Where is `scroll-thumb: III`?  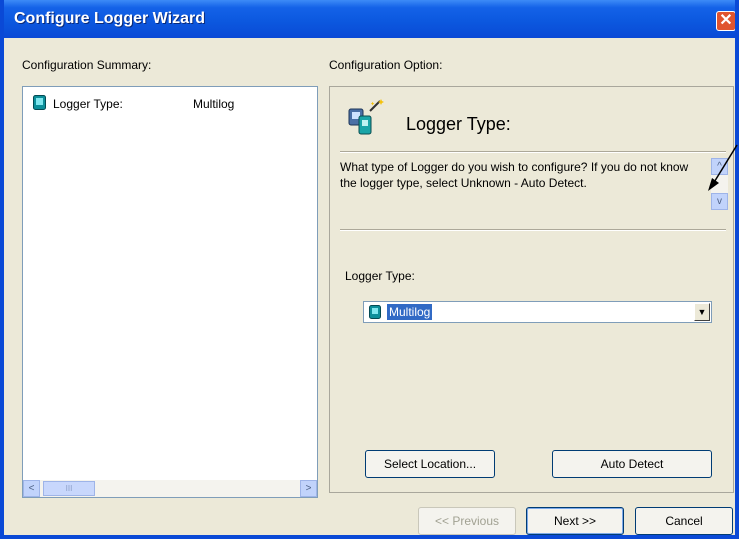 scroll-thumb: III is located at coordinates (69, 488).